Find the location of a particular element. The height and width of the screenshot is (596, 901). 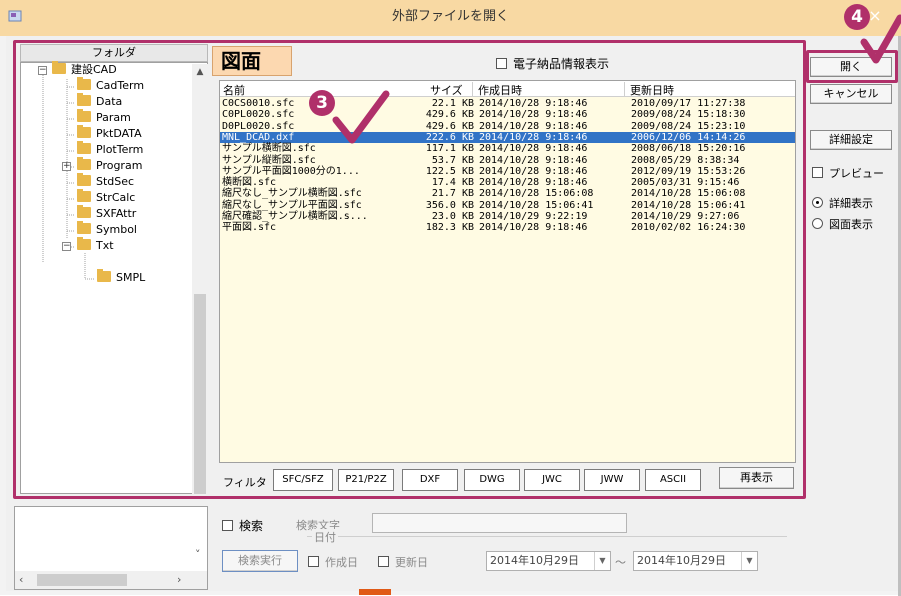

folder-vscroll: ▲ is located at coordinates (200, 279).